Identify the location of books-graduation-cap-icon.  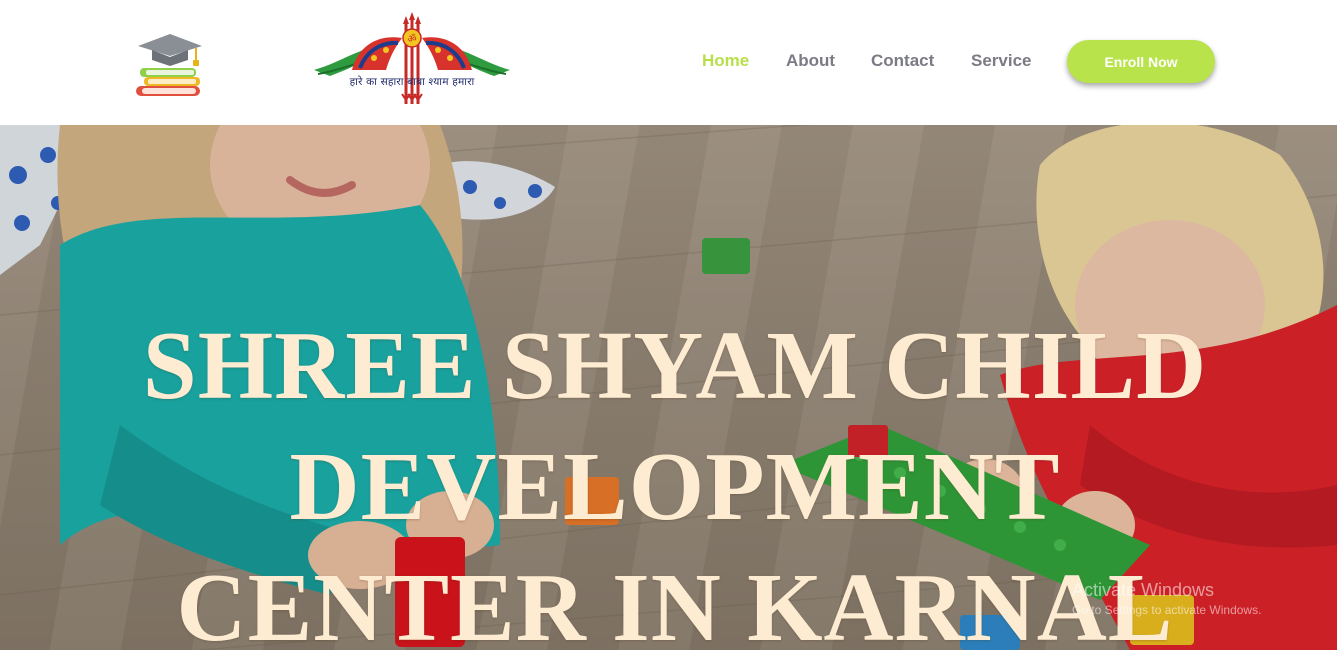
(170, 62).